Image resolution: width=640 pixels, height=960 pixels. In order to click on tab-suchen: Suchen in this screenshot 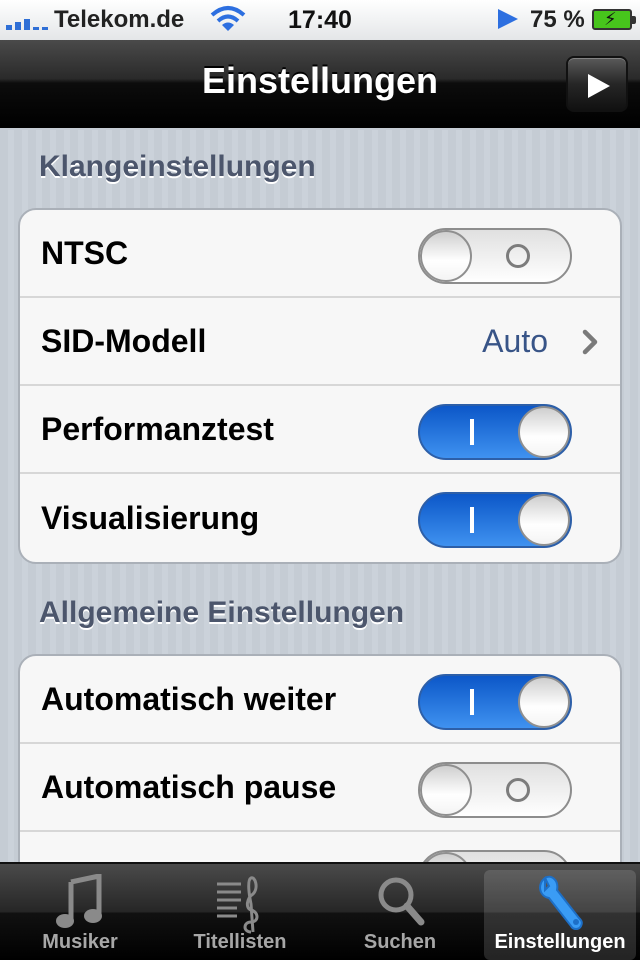, I will do `click(400, 915)`.